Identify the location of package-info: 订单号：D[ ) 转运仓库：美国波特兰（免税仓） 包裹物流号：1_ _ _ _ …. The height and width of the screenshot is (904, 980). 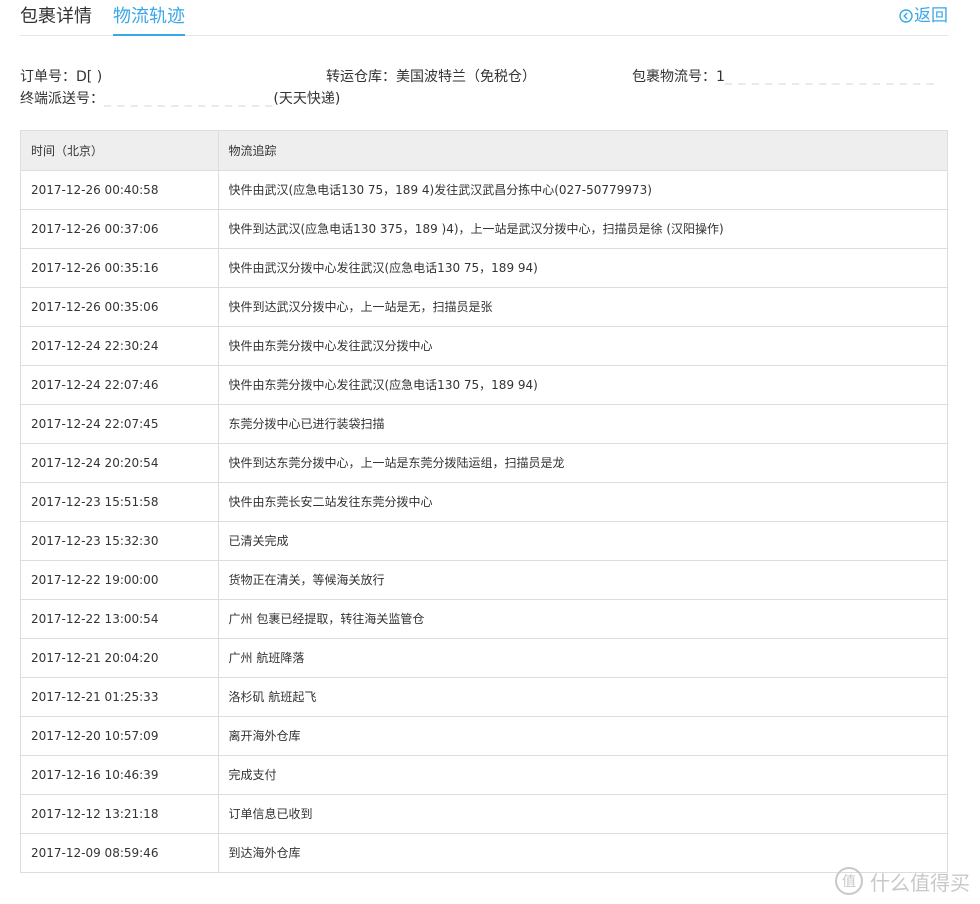
(490, 88).